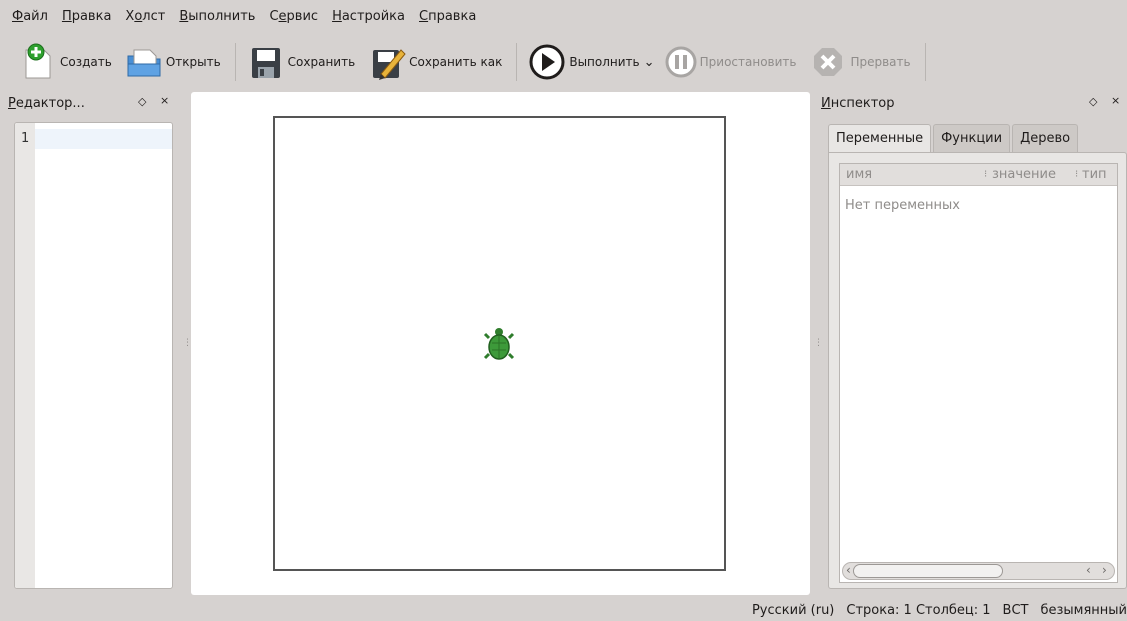 The width and height of the screenshot is (1127, 621). What do you see at coordinates (103, 139) in the screenshot?
I see `current-line-highlight` at bounding box center [103, 139].